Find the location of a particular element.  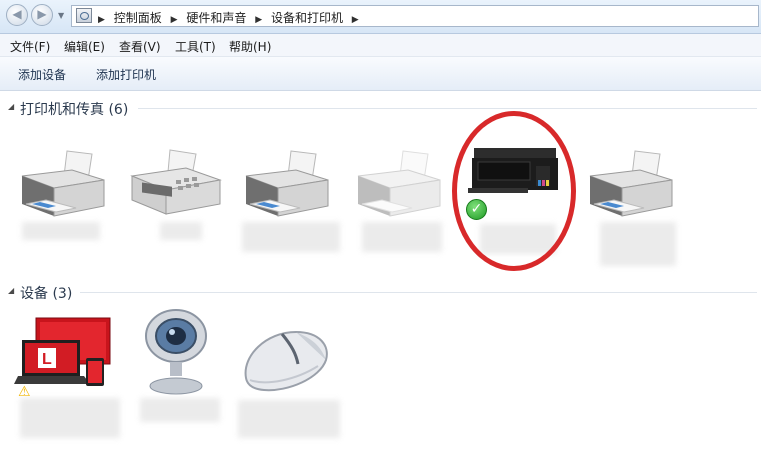

menu-help: 帮助(H) is located at coordinates (250, 46).